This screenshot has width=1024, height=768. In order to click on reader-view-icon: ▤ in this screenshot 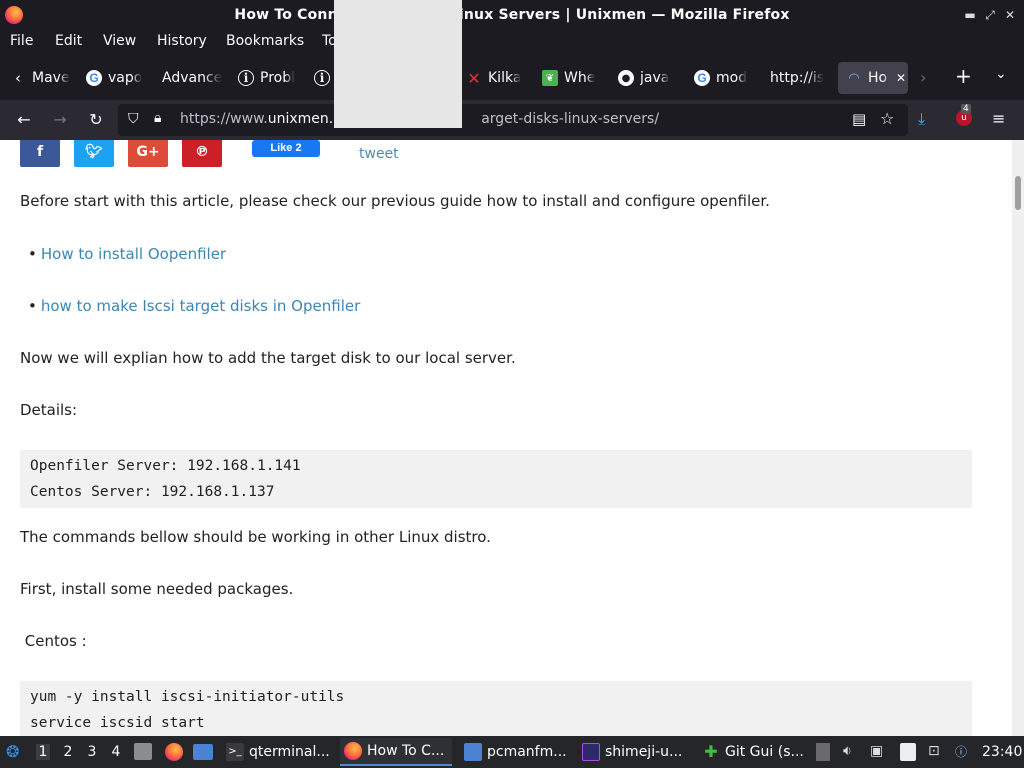, I will do `click(859, 119)`.